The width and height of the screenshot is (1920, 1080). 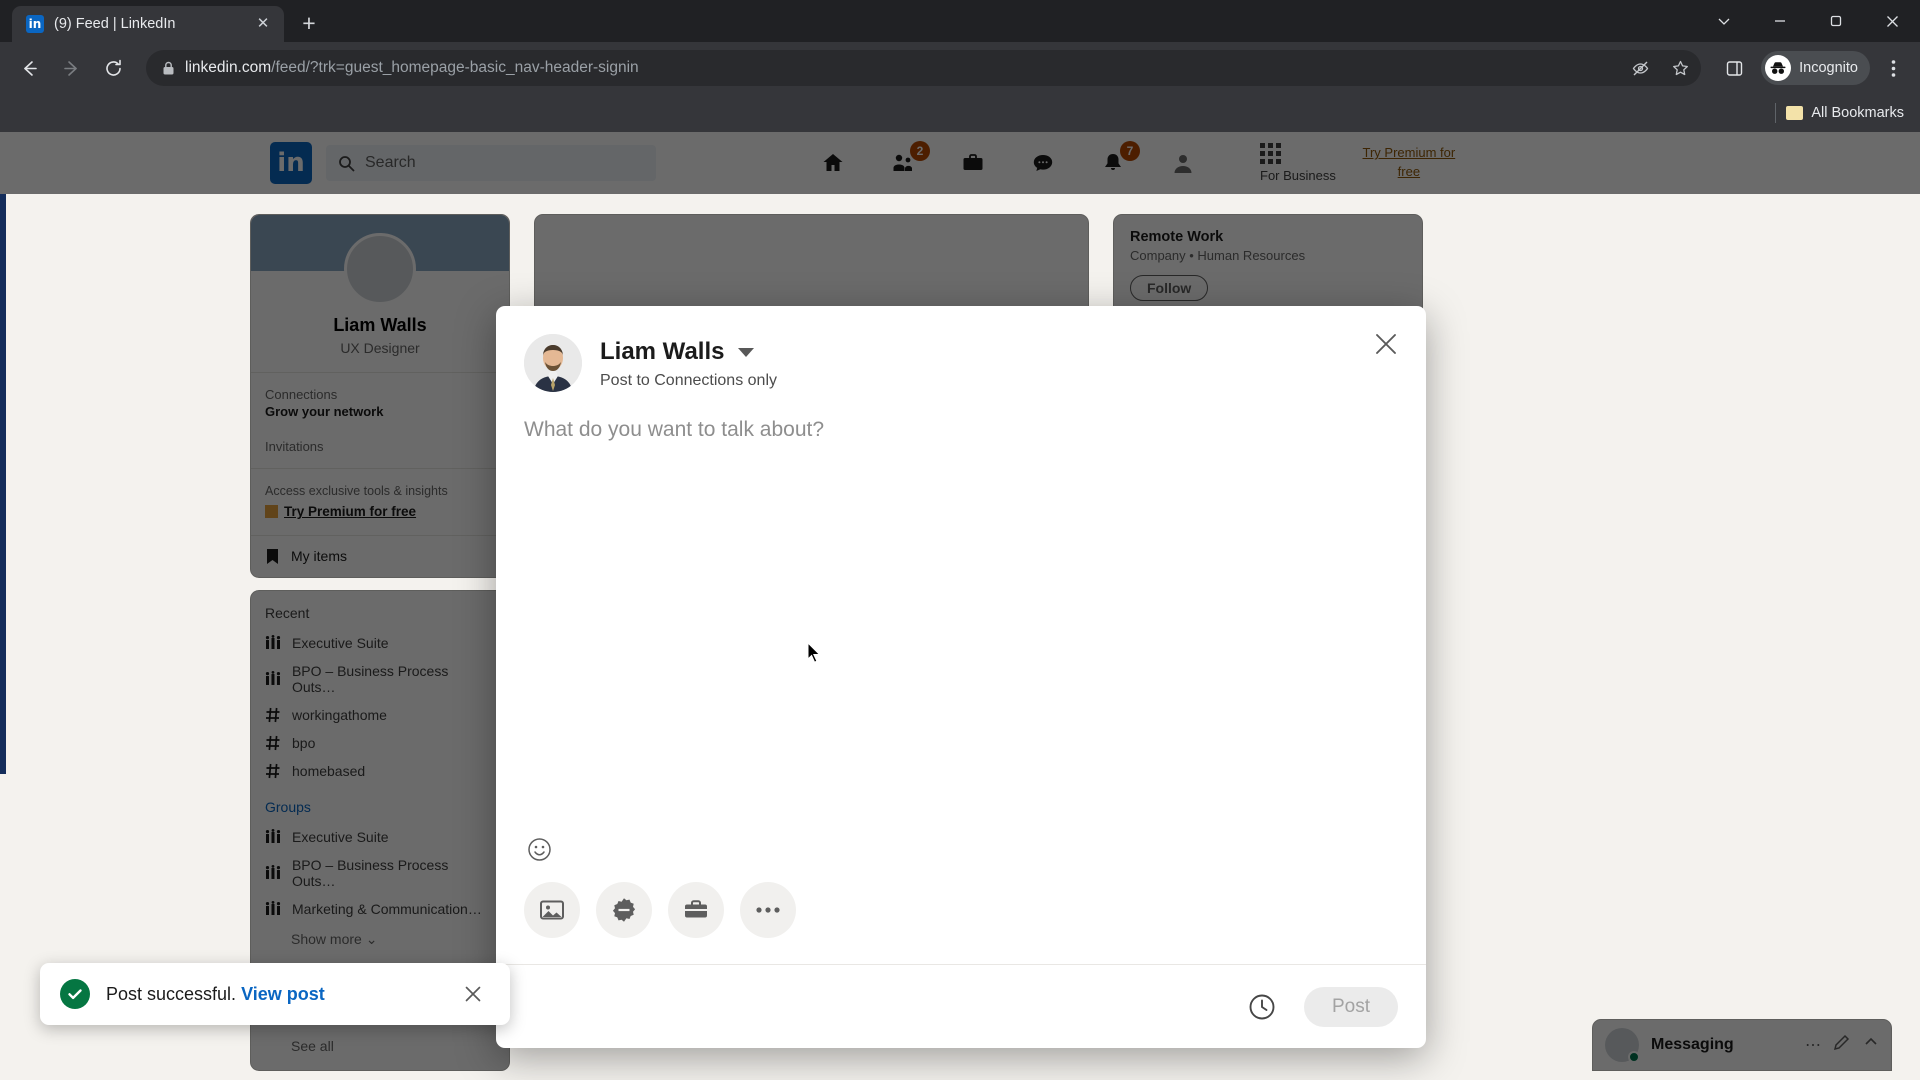 I want to click on tab-strip: in (9) Feed | LinkedIn ✕ +, so click(x=960, y=21).